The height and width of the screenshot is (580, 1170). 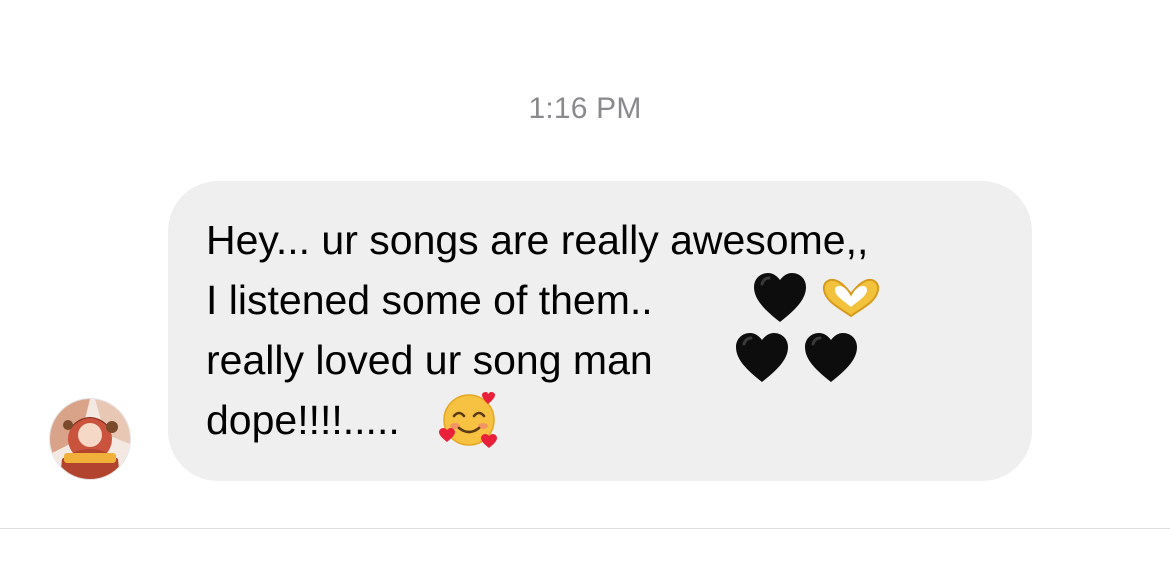 I want to click on sender-avatar, so click(x=90, y=439).